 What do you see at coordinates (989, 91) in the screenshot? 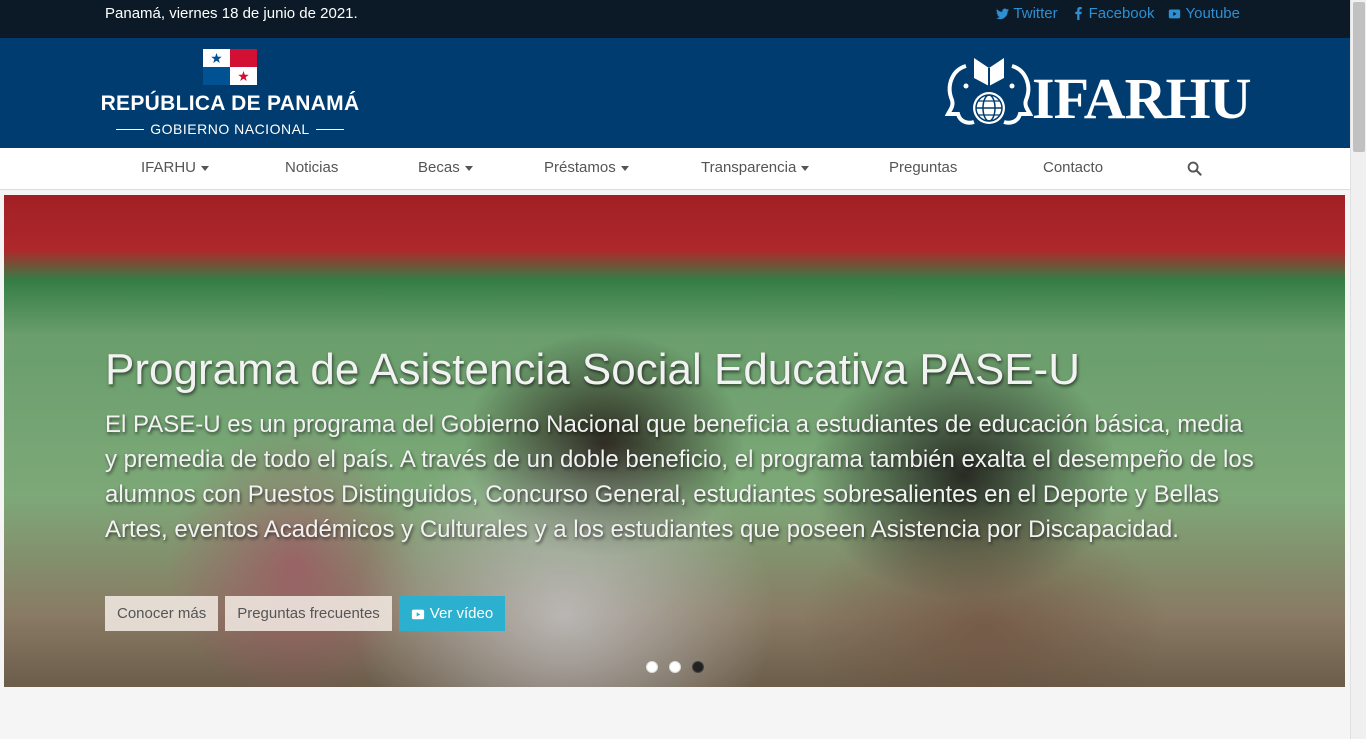
I see `ifarhu-emblem-icon` at bounding box center [989, 91].